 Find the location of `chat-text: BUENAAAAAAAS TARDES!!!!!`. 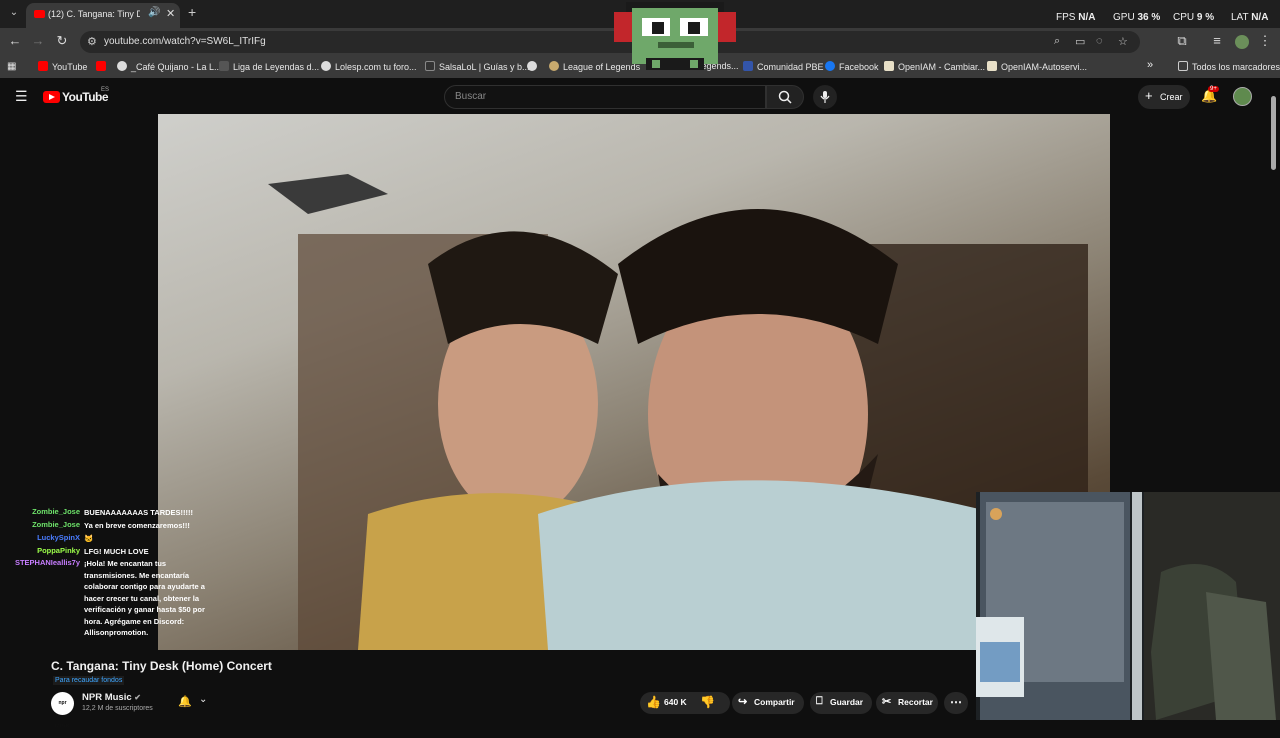

chat-text: BUENAAAAAAAS TARDES!!!!! is located at coordinates (139, 512).